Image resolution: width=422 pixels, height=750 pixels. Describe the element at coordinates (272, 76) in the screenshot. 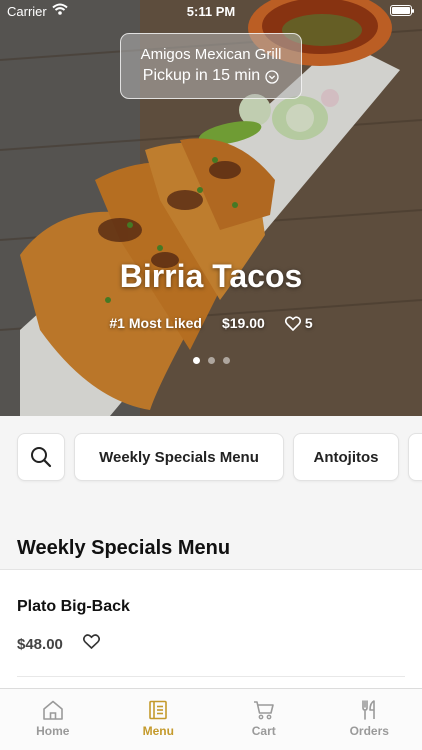

I see `chevron-down-icon` at that location.